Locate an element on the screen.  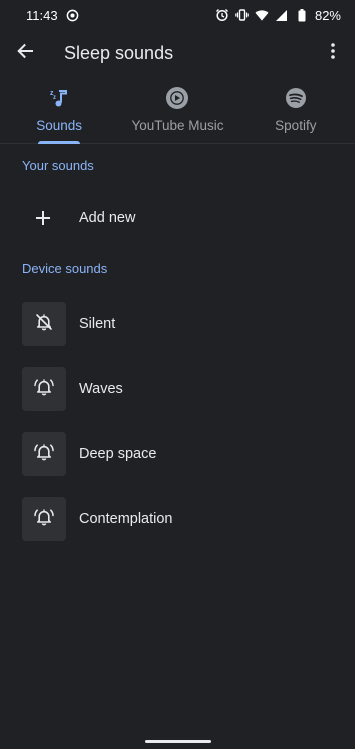
arrow-back-icon is located at coordinates (25, 53).